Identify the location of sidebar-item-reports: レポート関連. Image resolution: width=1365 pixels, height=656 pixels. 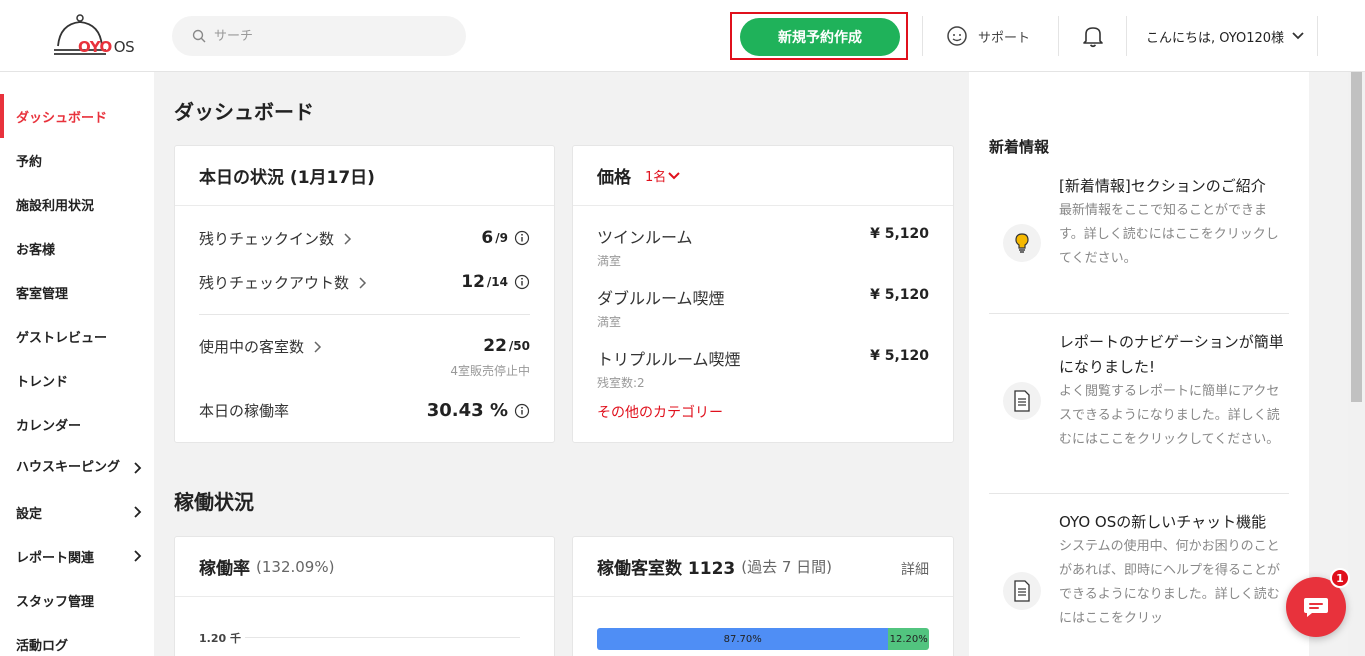
(77, 556).